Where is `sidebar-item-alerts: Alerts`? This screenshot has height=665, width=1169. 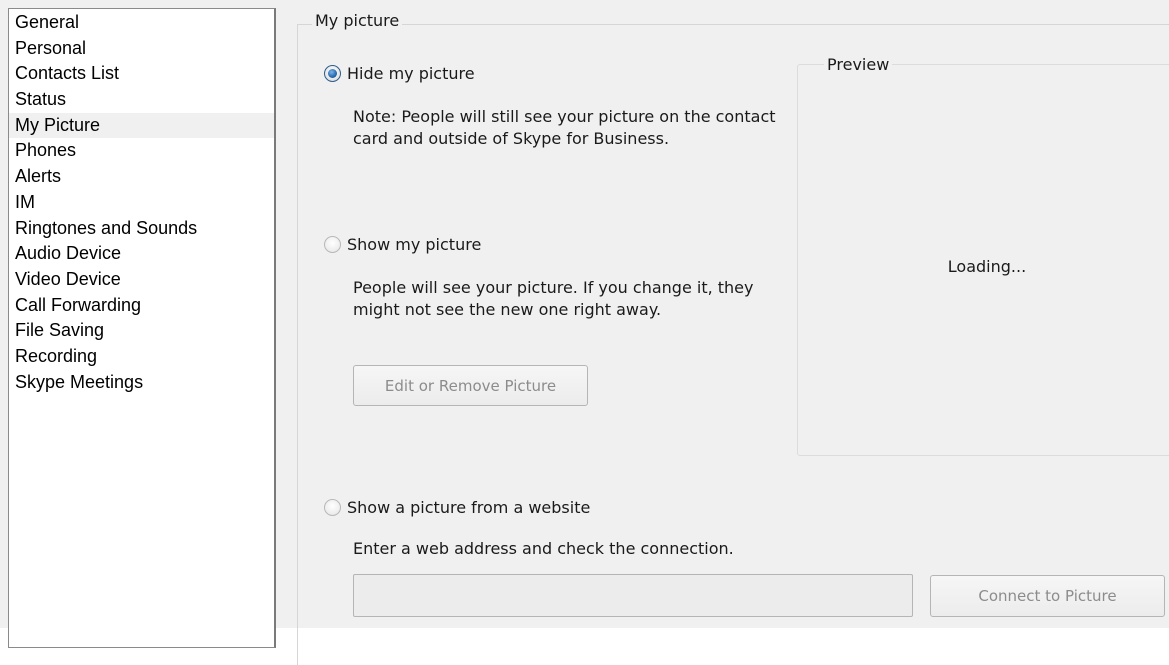
sidebar-item-alerts: Alerts is located at coordinates (141, 177).